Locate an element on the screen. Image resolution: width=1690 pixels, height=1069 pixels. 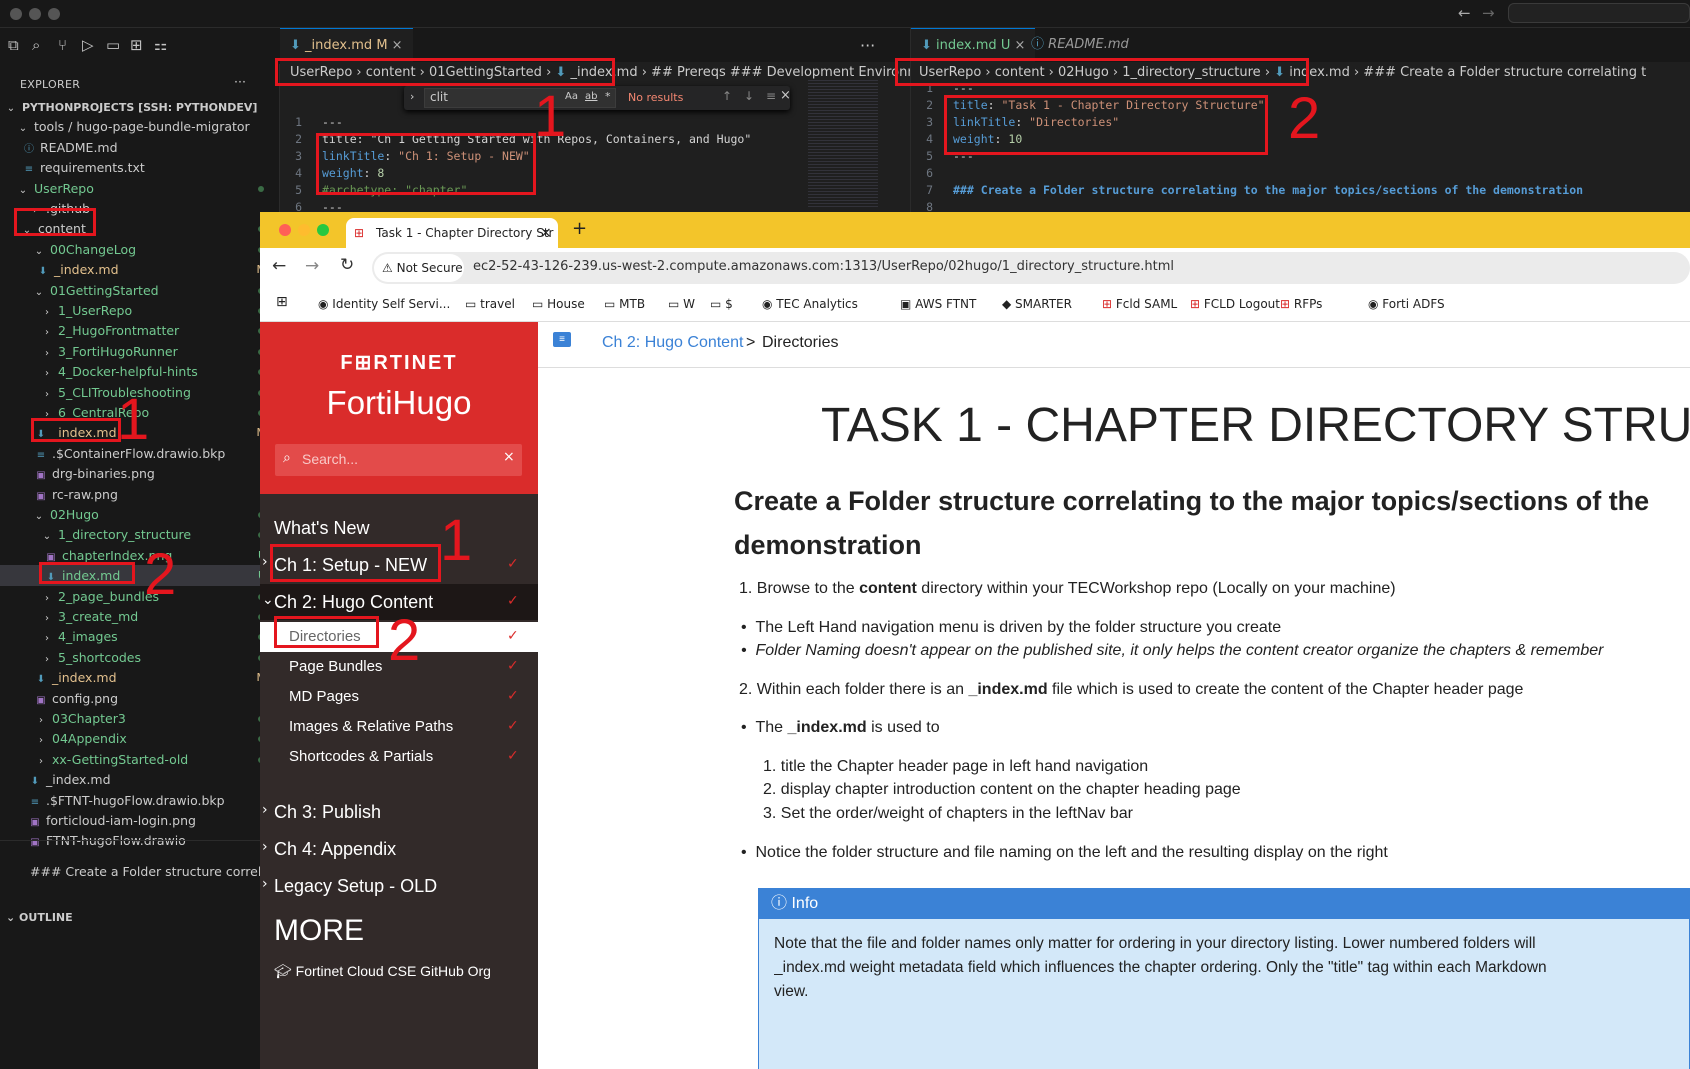
tree-file: ⓘ README.md is located at coordinates (140, 147).